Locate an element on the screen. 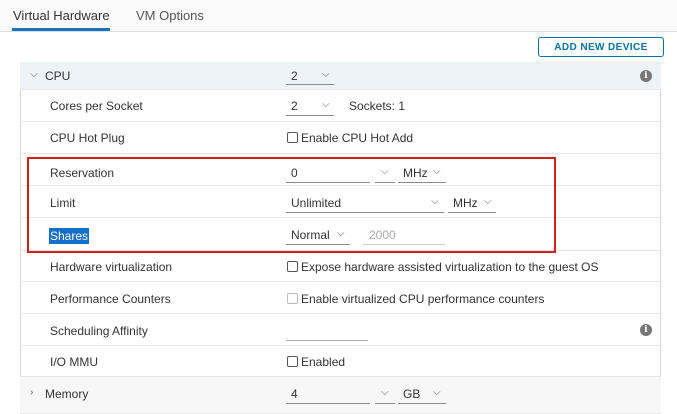 The height and width of the screenshot is (414, 677). scheduling-affinity-label: Scheduling Affinity is located at coordinates (99, 331).